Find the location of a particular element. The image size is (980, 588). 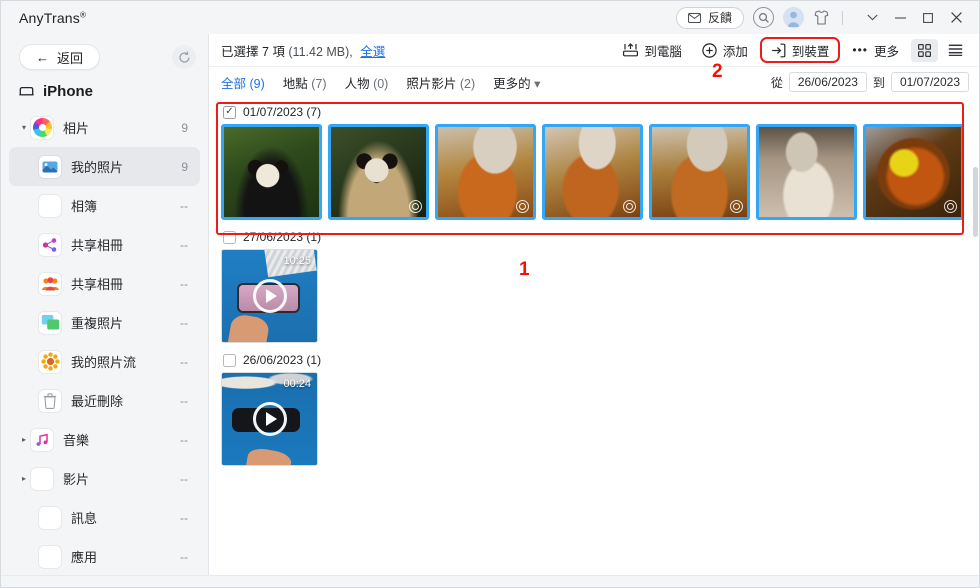

twisty-icon: ▾ is located at coordinates (24, 127).